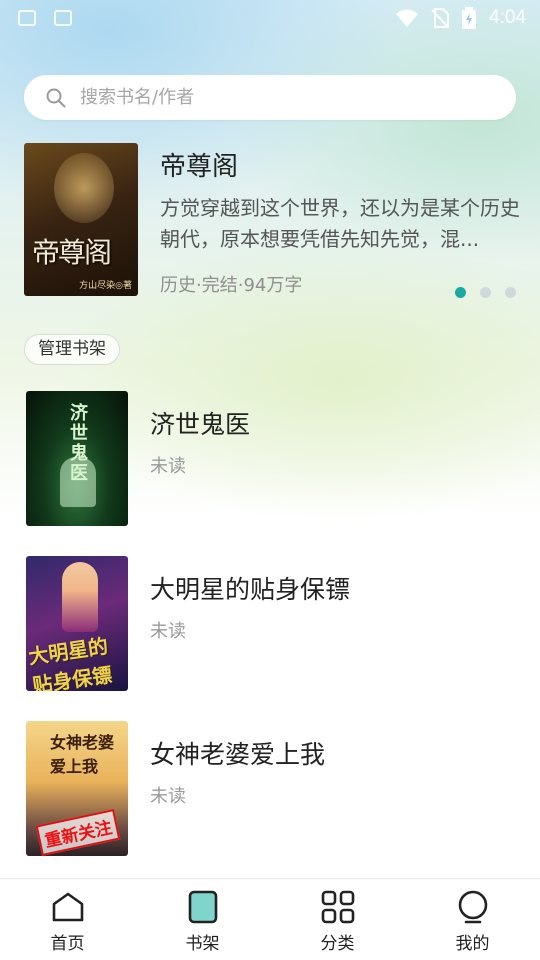 The image size is (540, 960). I want to click on profile-icon, so click(472, 907).